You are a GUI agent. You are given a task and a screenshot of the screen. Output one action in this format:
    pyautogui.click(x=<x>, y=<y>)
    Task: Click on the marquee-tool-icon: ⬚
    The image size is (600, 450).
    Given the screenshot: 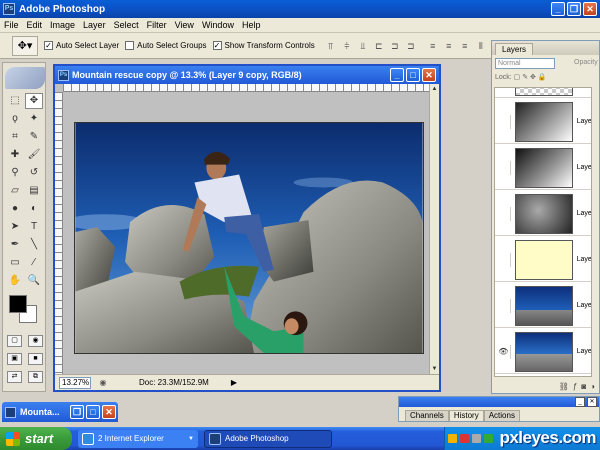 What is the action you would take?
    pyautogui.click(x=15, y=101)
    